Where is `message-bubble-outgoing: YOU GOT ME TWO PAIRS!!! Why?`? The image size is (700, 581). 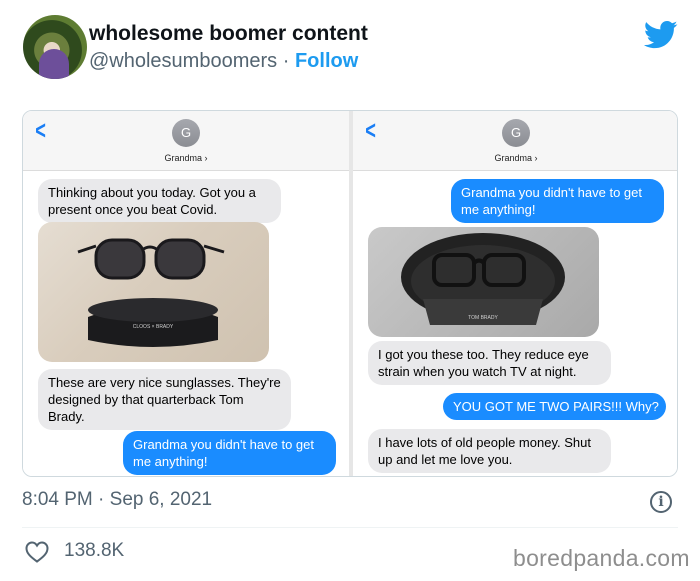 message-bubble-outgoing: YOU GOT ME TWO PAIRS!!! Why? is located at coordinates (554, 406).